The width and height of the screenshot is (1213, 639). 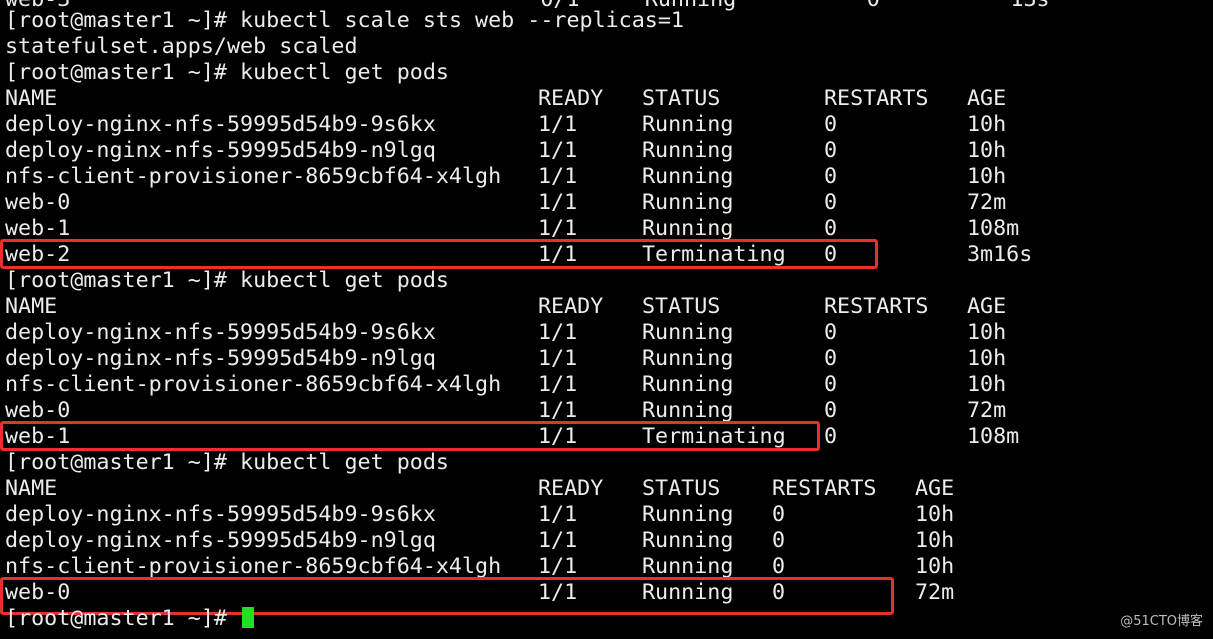 What do you see at coordinates (248, 617) in the screenshot?
I see `cursor-block` at bounding box center [248, 617].